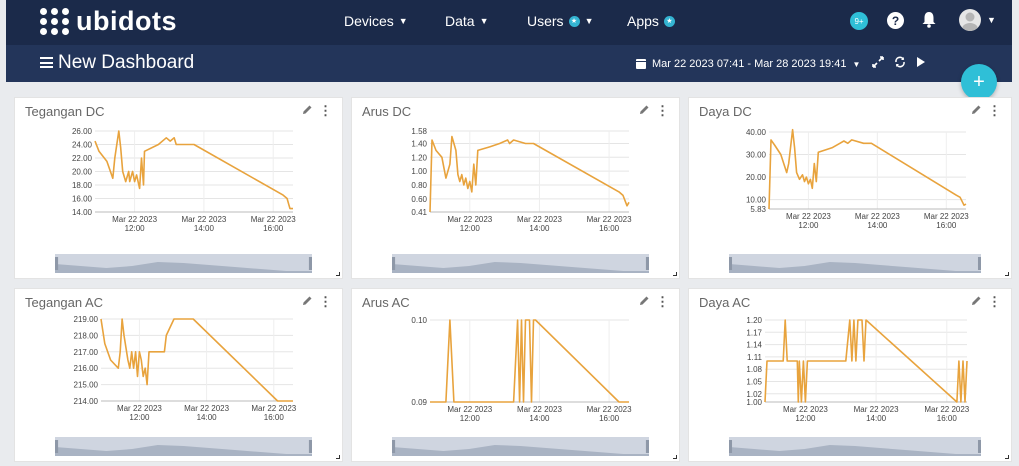 The width and height of the screenshot is (1019, 466). What do you see at coordinates (419, 131) in the screenshot?
I see `y-tick-label: 1.58` at bounding box center [419, 131].